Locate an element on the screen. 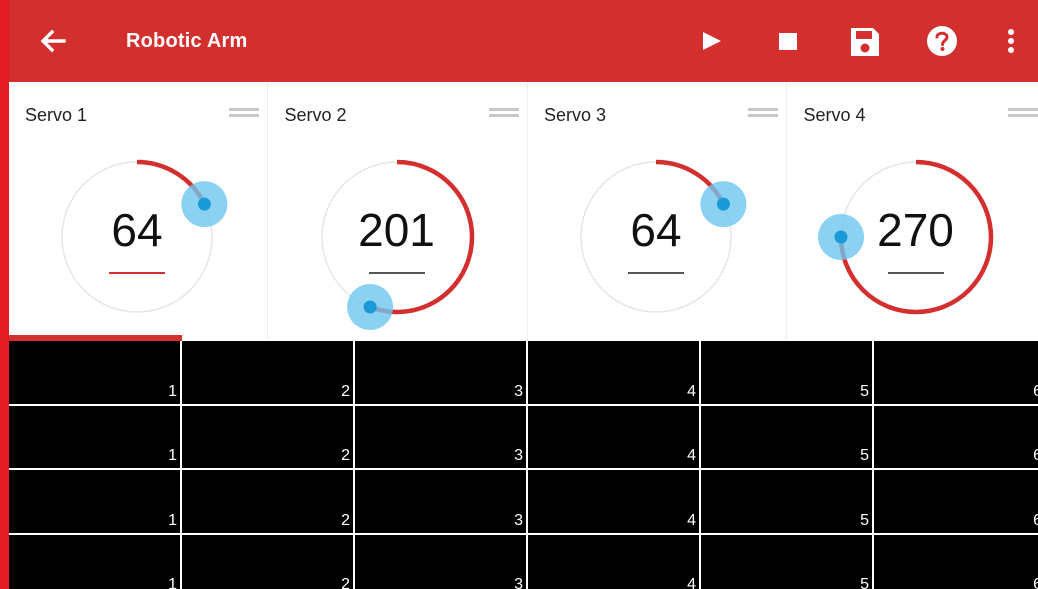 Image resolution: width=1038 pixels, height=589 pixels. save-button is located at coordinates (865, 41).